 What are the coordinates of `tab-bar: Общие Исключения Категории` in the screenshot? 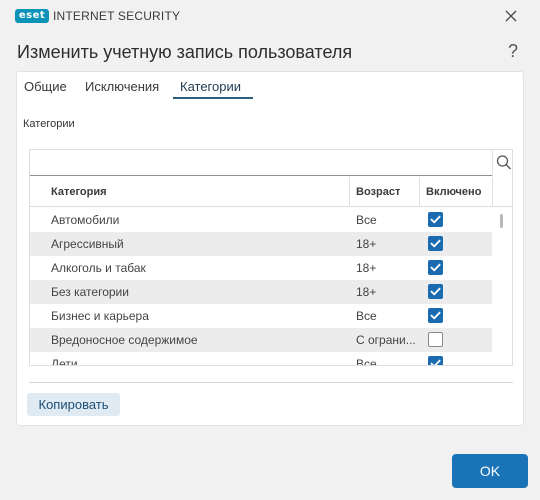 It's located at (270, 86).